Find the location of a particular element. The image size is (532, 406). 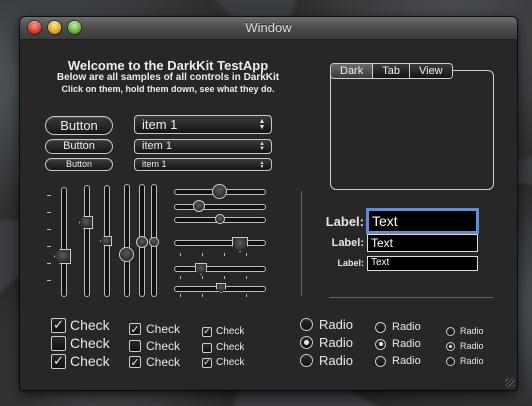

radio-medium-2: Radio is located at coordinates (398, 344).